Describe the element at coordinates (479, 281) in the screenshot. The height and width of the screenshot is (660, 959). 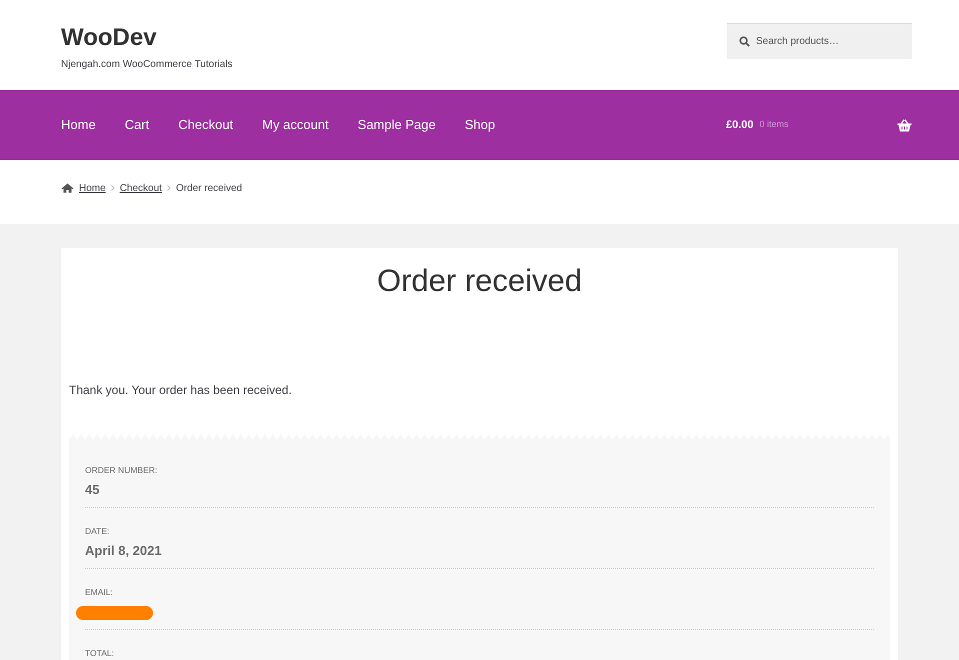
I see `page-title: Order received` at that location.